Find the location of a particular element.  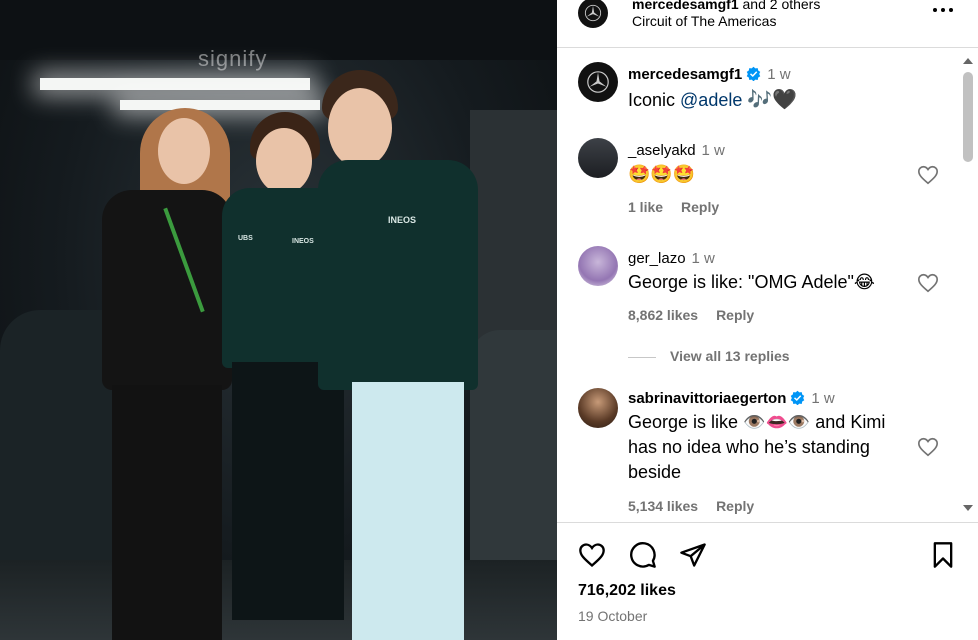

comment-meta: 1 like Reply is located at coordinates (682, 207).